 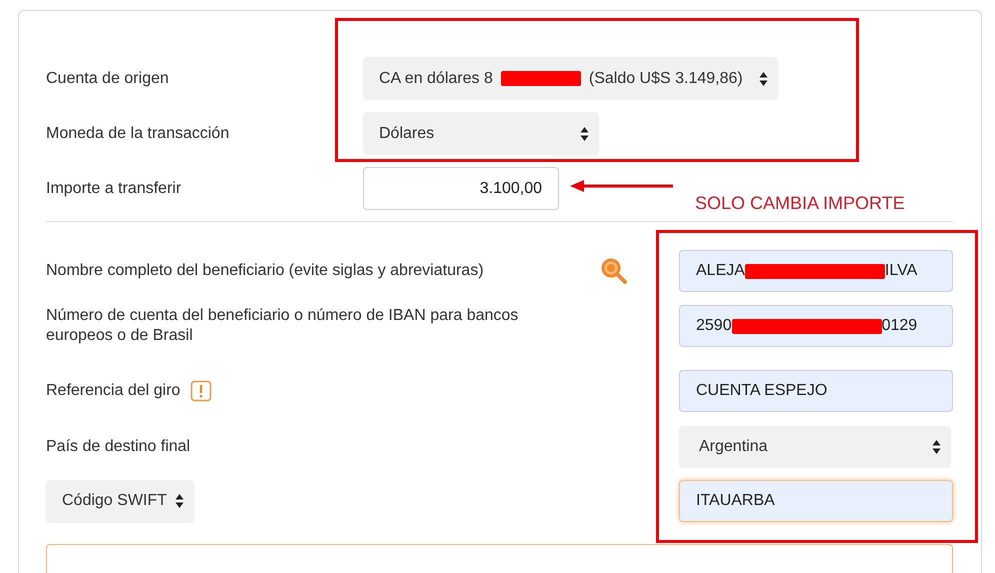 I want to click on field-value: ILVA, so click(x=901, y=271).